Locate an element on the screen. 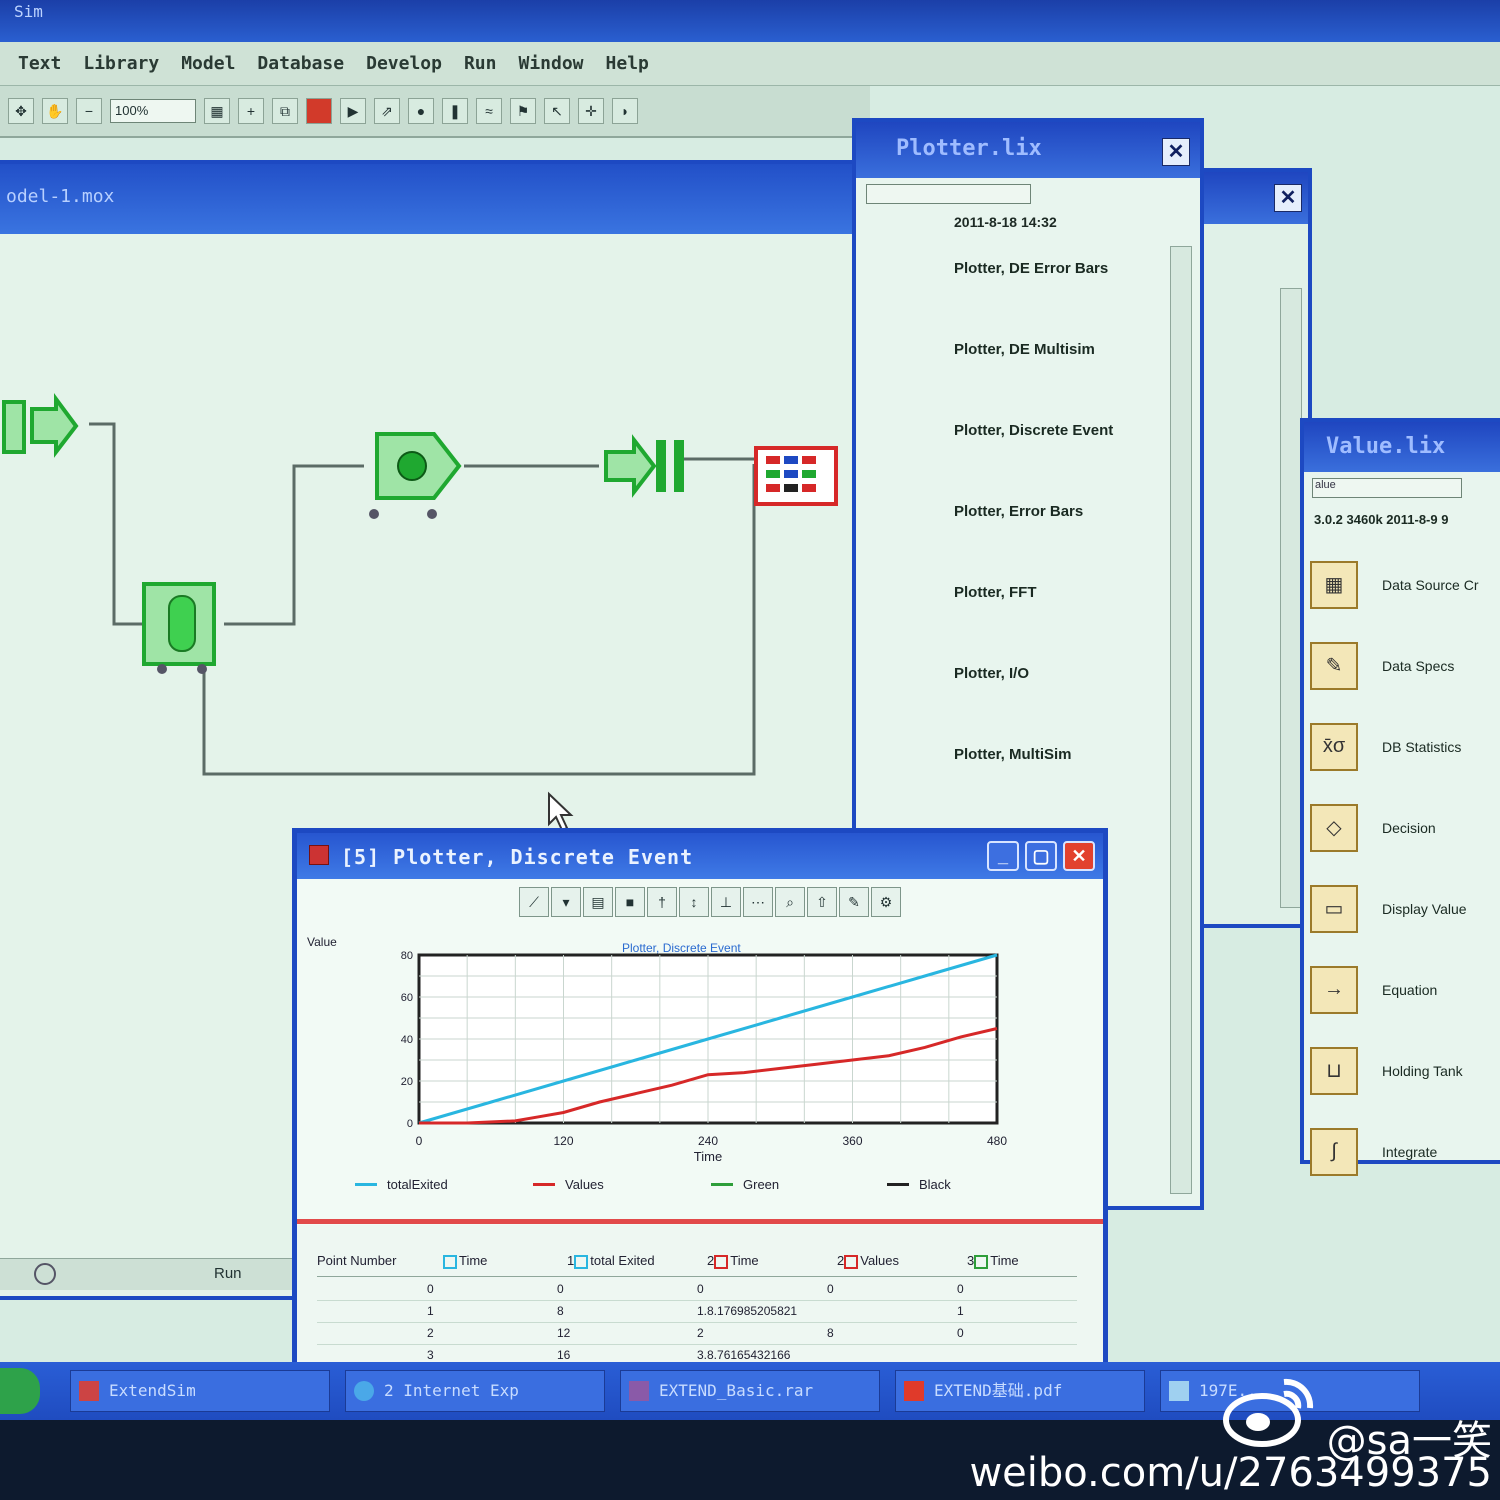  library-item: Plotter, DE Error Bars is located at coordinates (1069, 300).